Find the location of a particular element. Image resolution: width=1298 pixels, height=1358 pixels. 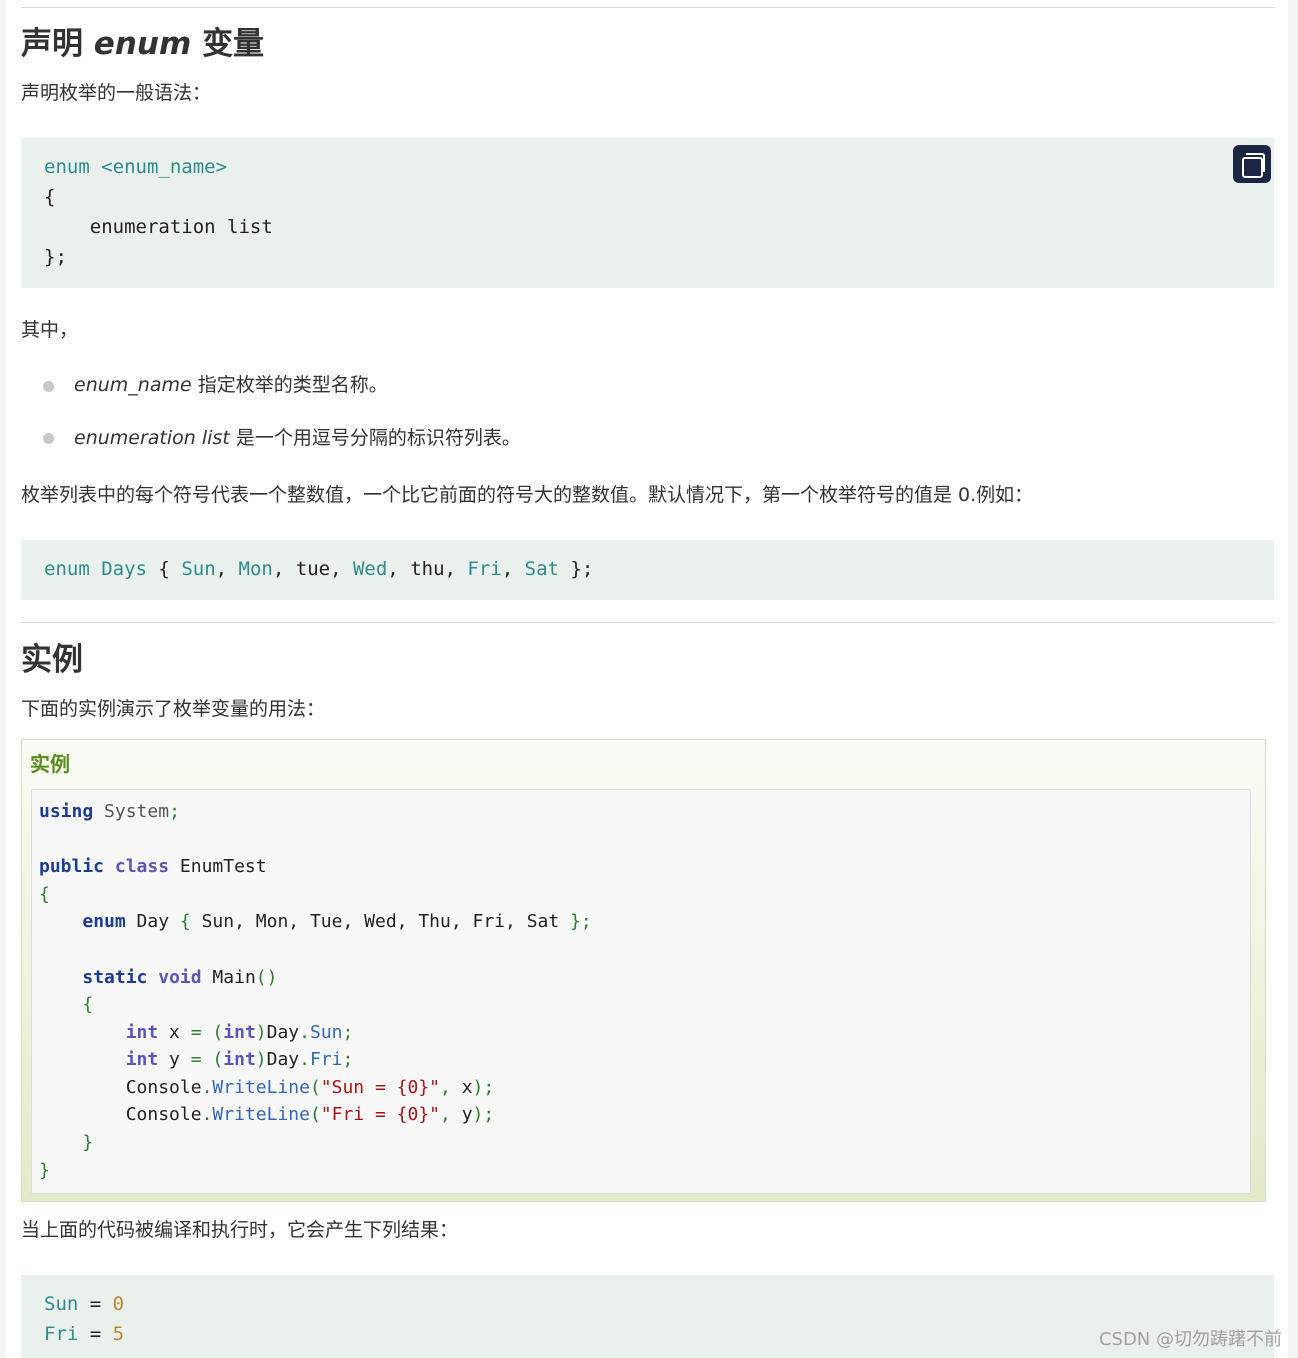

code-line: Sun = 0 is located at coordinates (84, 1304).